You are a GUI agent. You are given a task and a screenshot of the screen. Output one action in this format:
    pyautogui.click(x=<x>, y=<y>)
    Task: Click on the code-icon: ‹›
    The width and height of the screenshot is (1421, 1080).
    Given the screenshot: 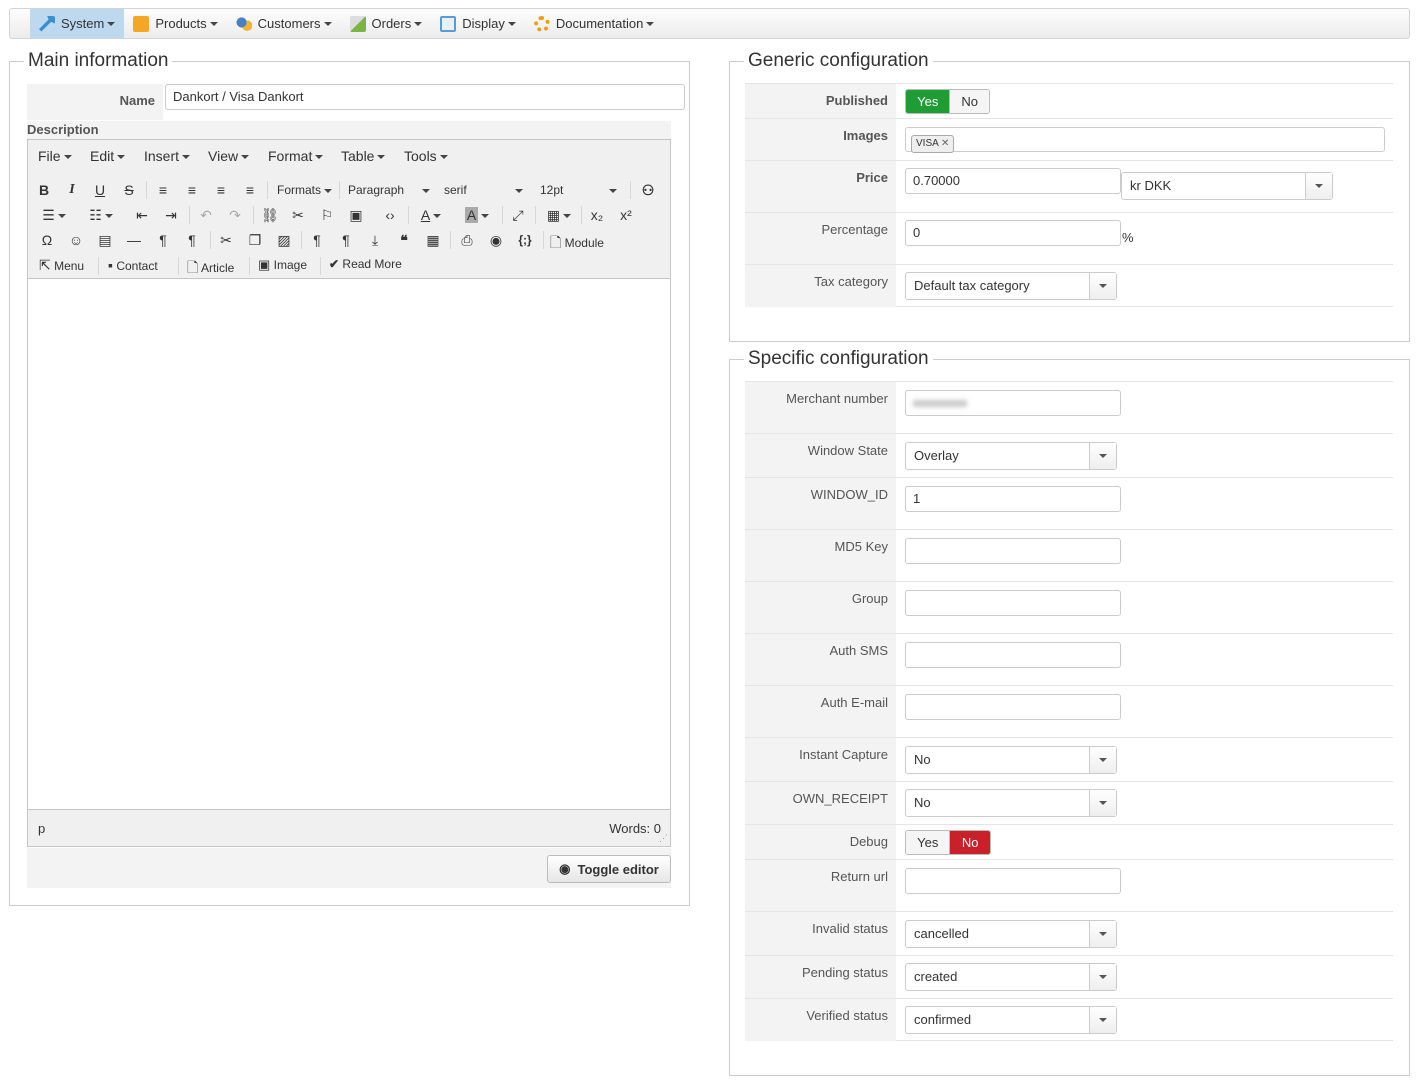 What is the action you would take?
    pyautogui.click(x=390, y=215)
    